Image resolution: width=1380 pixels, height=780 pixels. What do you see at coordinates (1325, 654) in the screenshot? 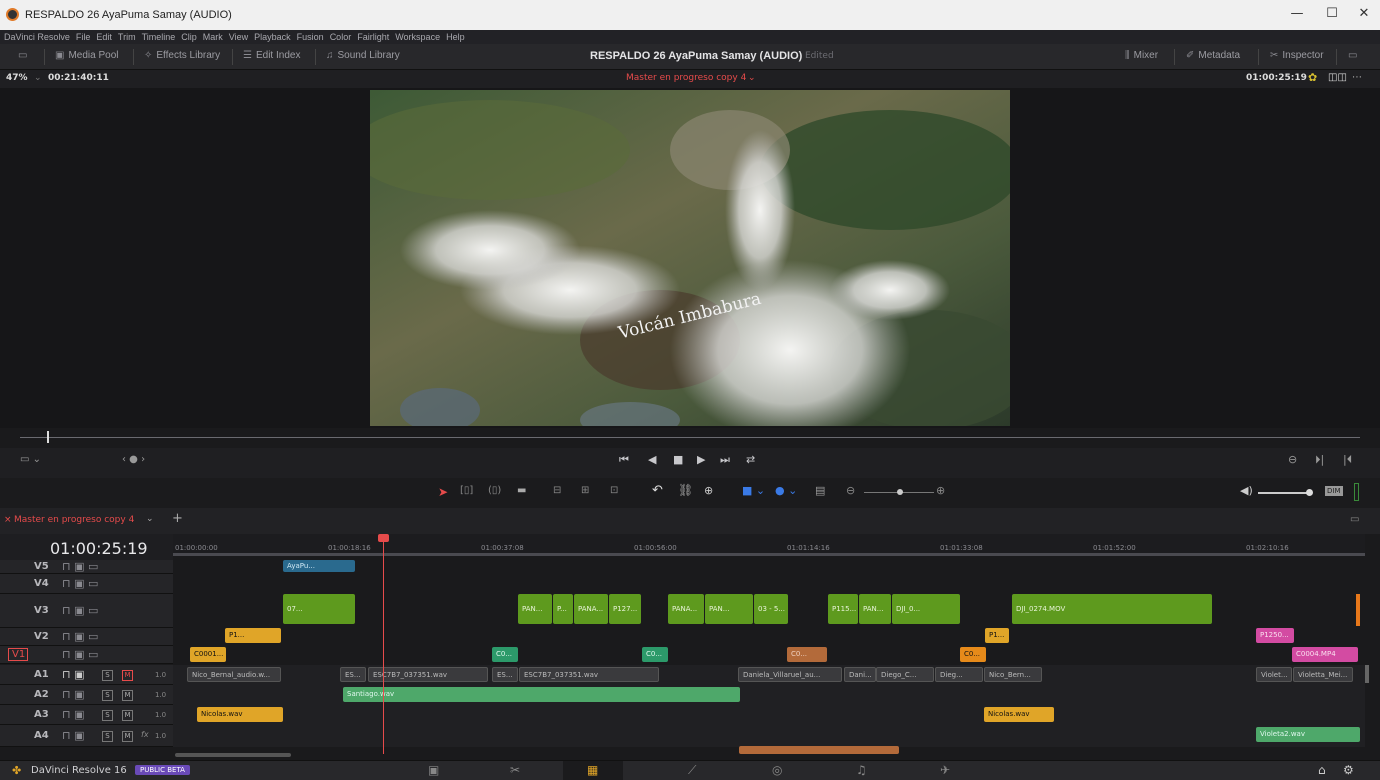
I see `clip: C0004.MP4` at bounding box center [1325, 654].